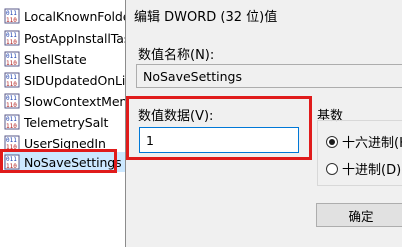 This screenshot has width=402, height=247. Describe the element at coordinates (206, 17) in the screenshot. I see `dialog-title: 编辑 DWORD (32 位)值` at that location.